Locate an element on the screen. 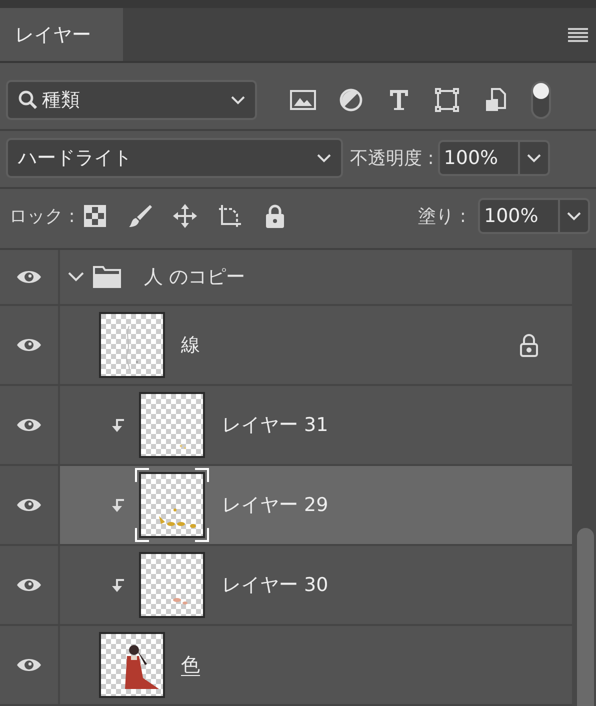 The height and width of the screenshot is (706, 596). search-icon is located at coordinates (28, 100).